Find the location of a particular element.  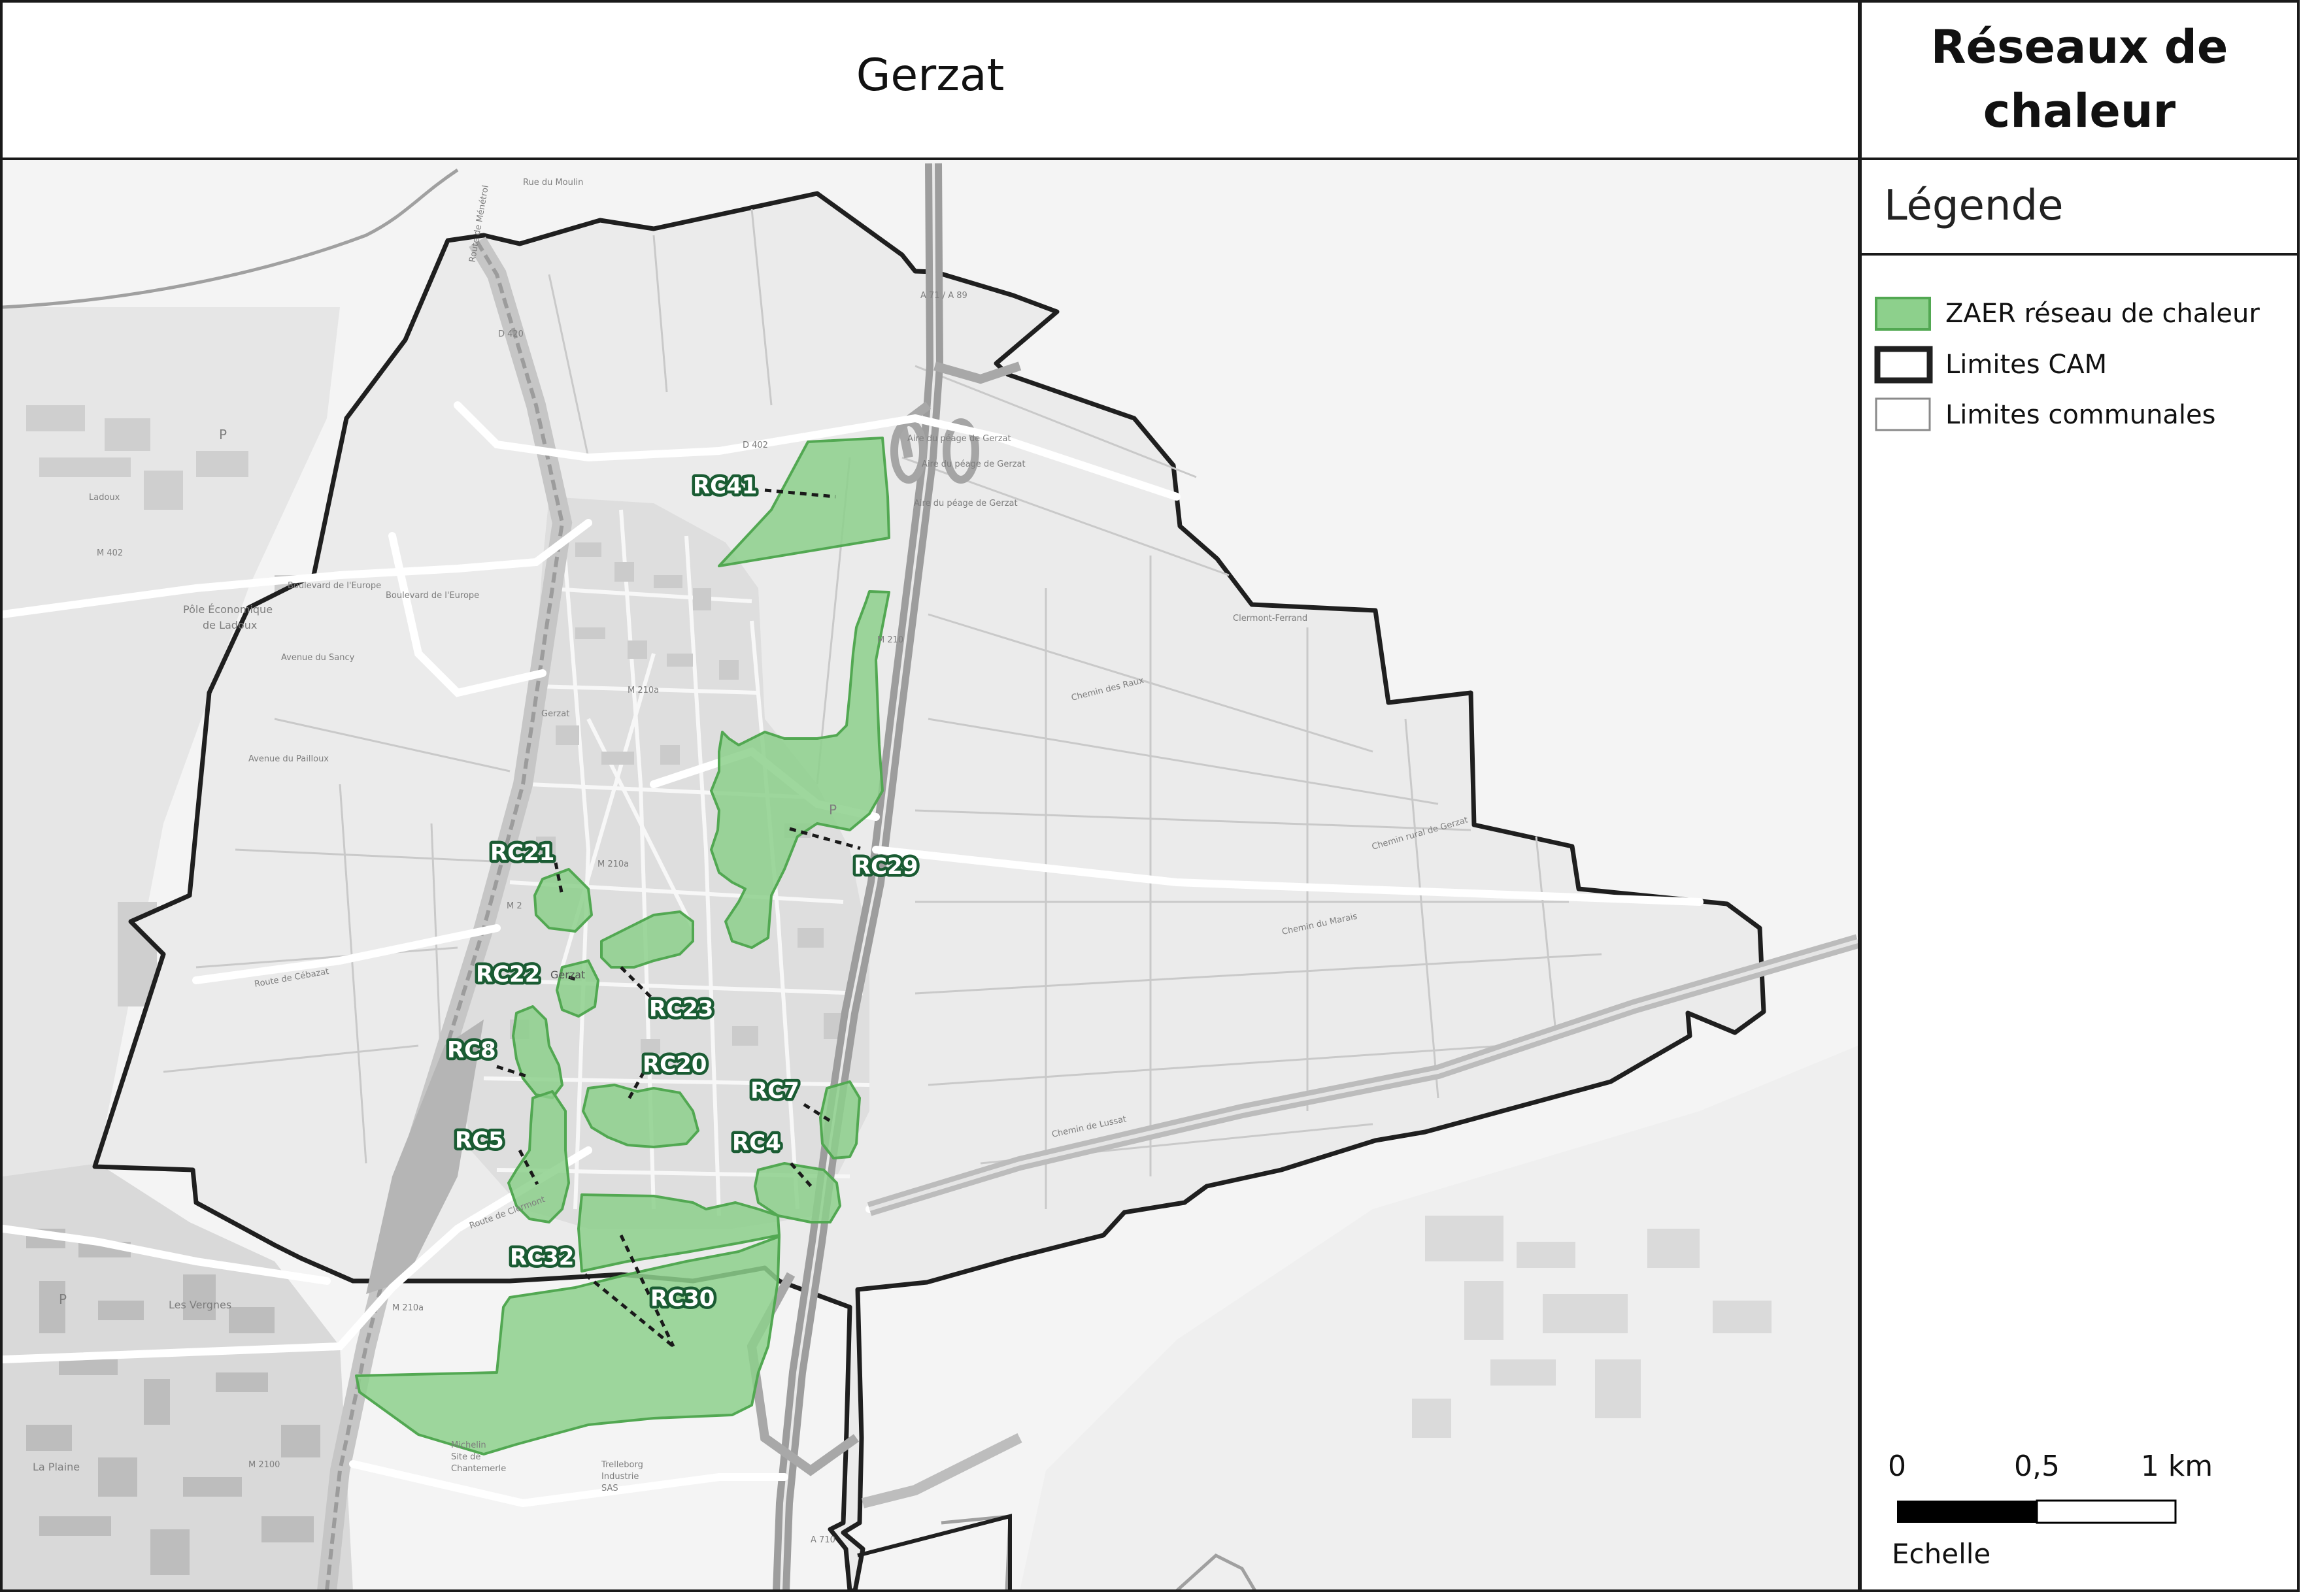

label-trelleborg: Trelleborg is located at coordinates (622, 1465).